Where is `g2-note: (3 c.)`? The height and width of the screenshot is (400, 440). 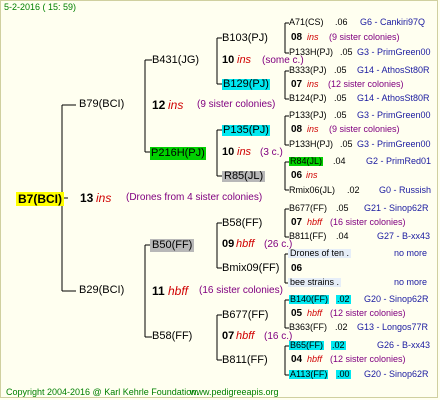
g2-note: (3 c.) is located at coordinates (271, 152).